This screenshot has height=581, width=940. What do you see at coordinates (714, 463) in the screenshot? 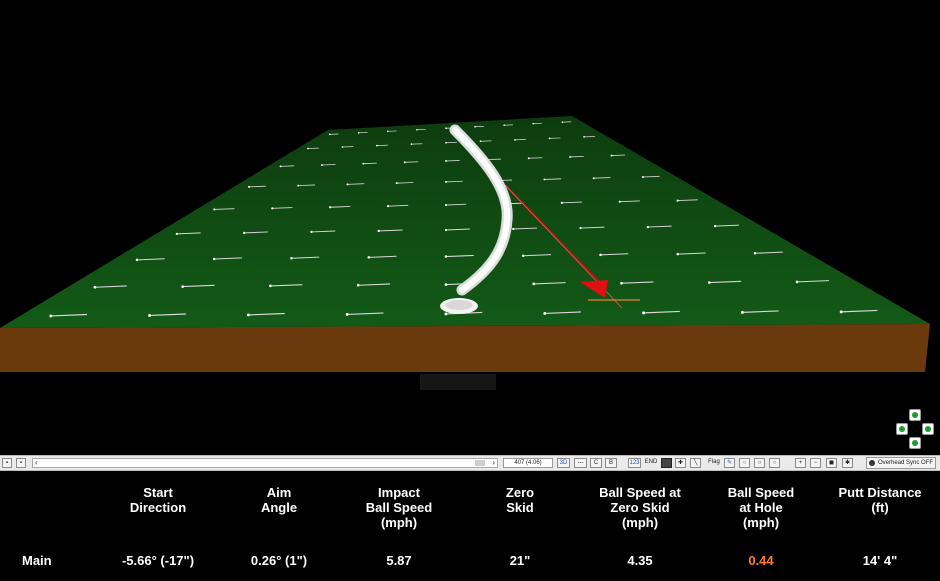
I see `flag-button: Flag` at bounding box center [714, 463].